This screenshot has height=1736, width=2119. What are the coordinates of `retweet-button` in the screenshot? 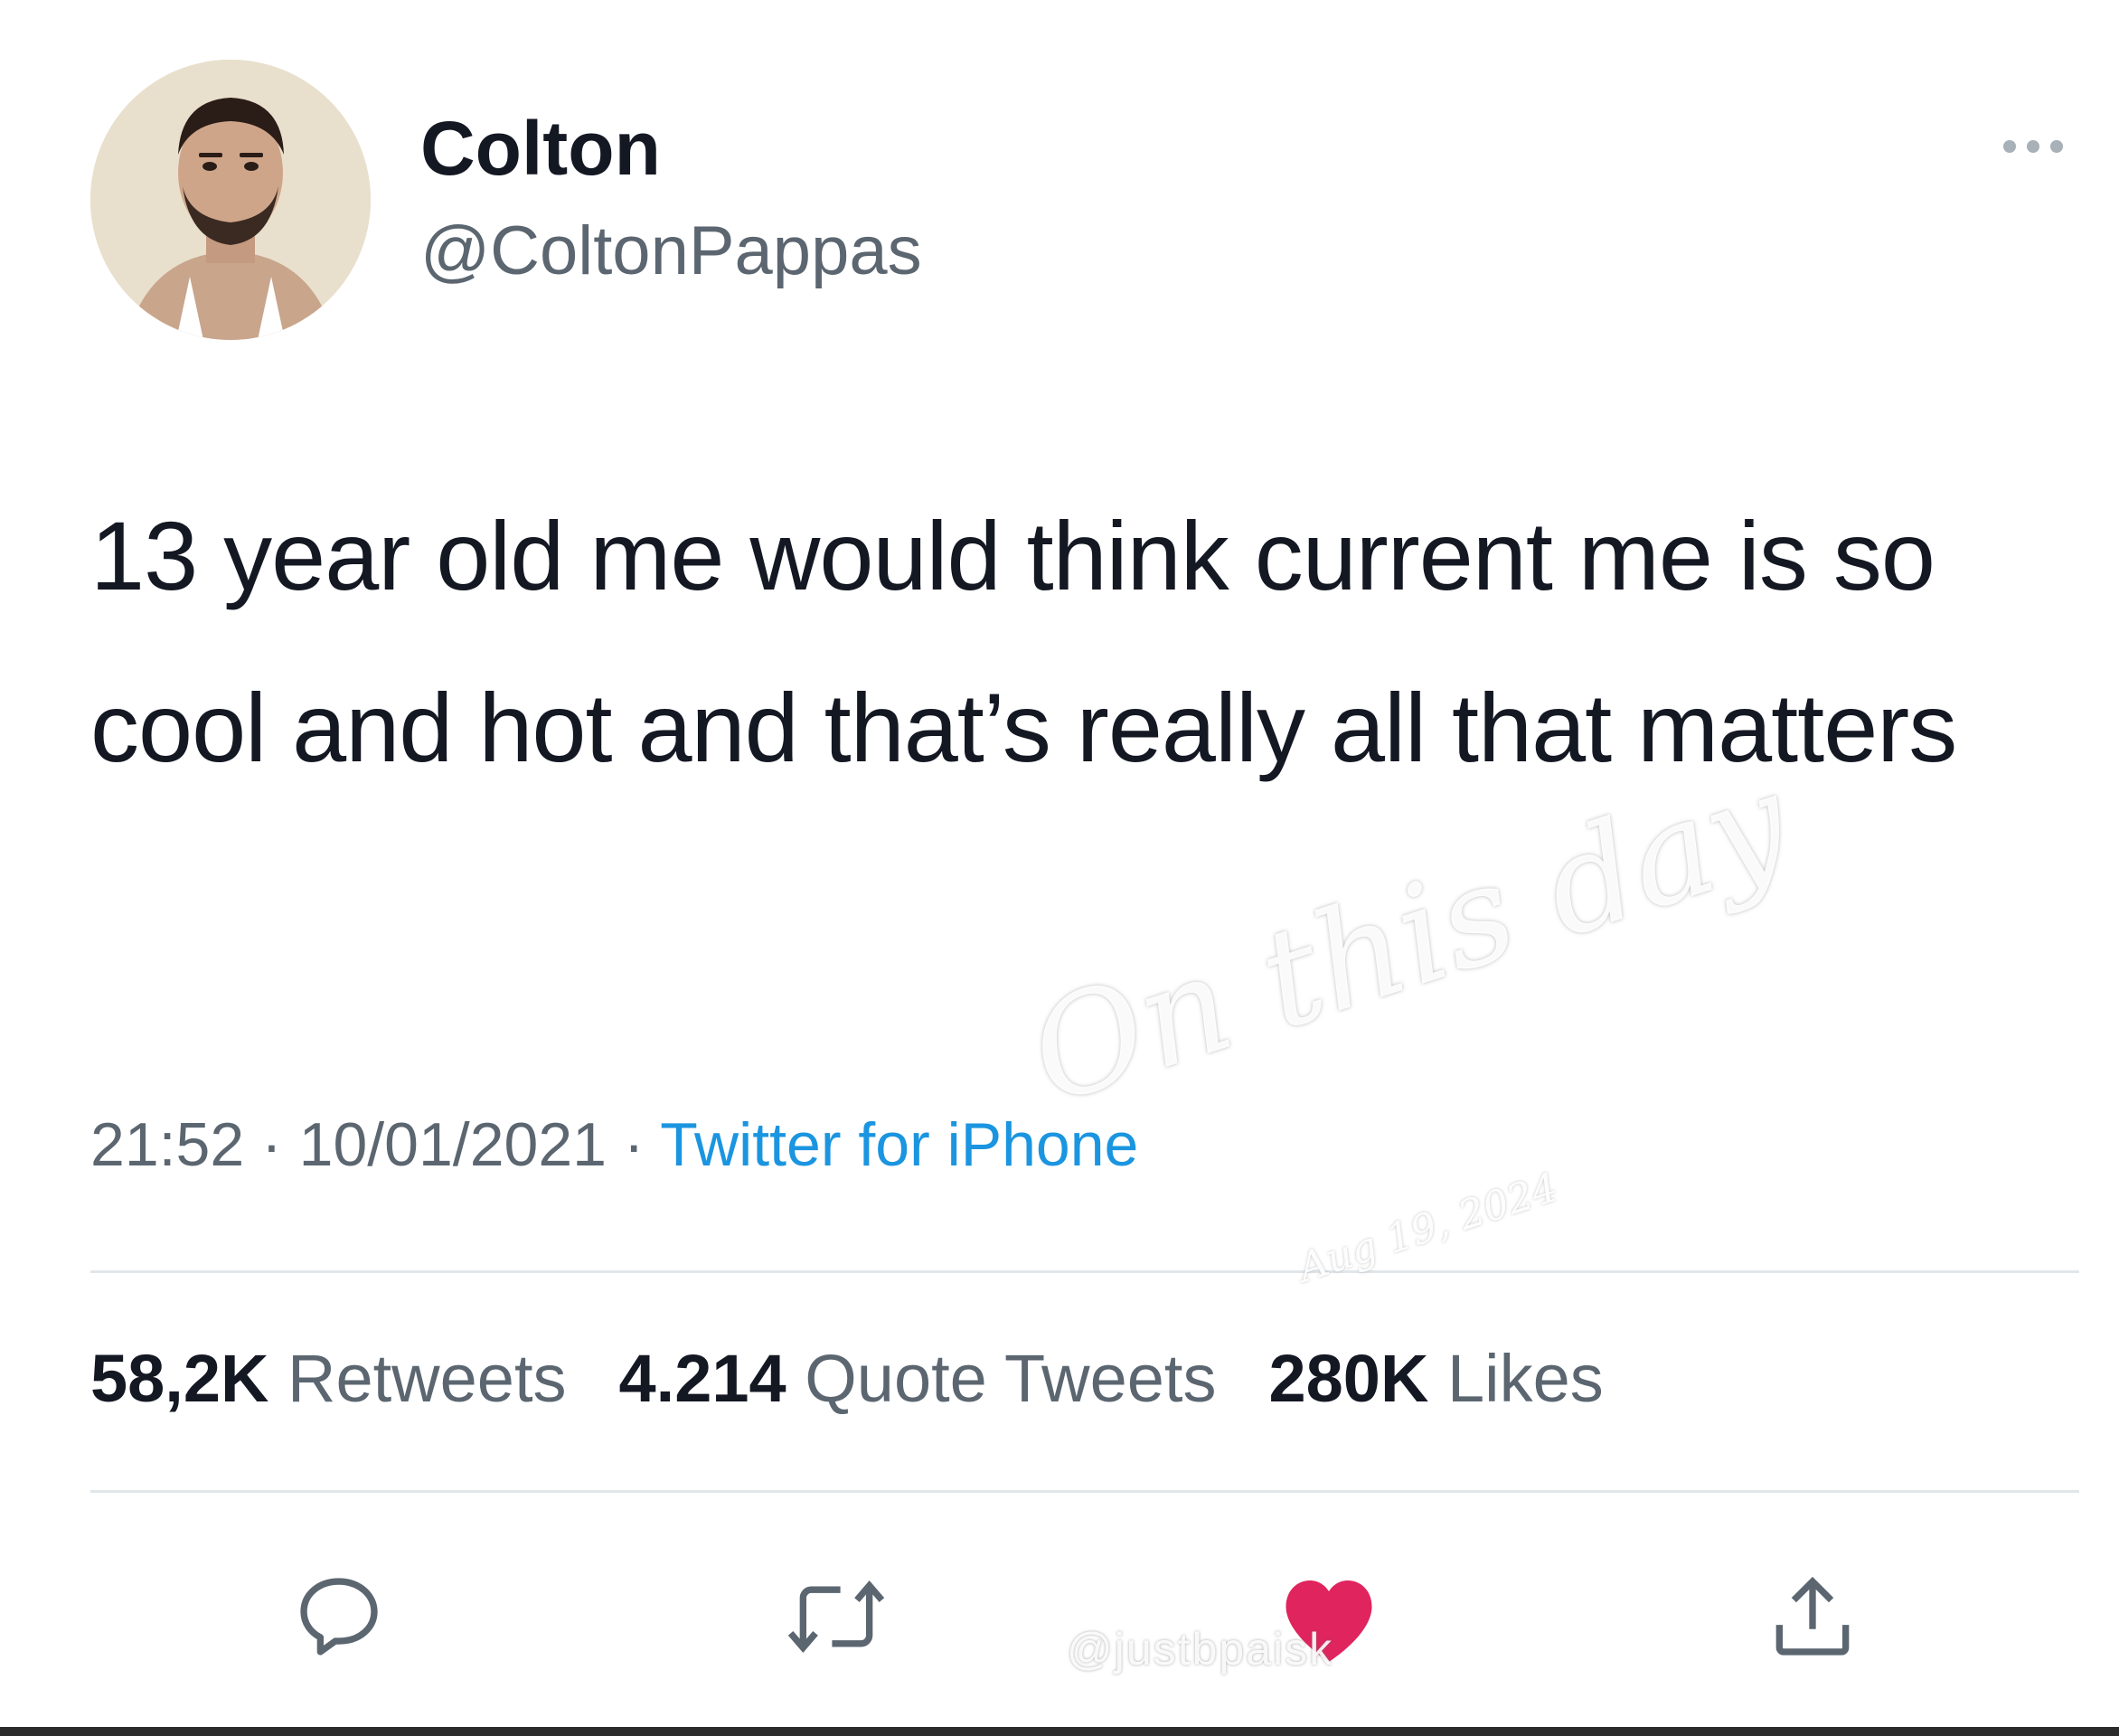 It's located at (836, 1617).